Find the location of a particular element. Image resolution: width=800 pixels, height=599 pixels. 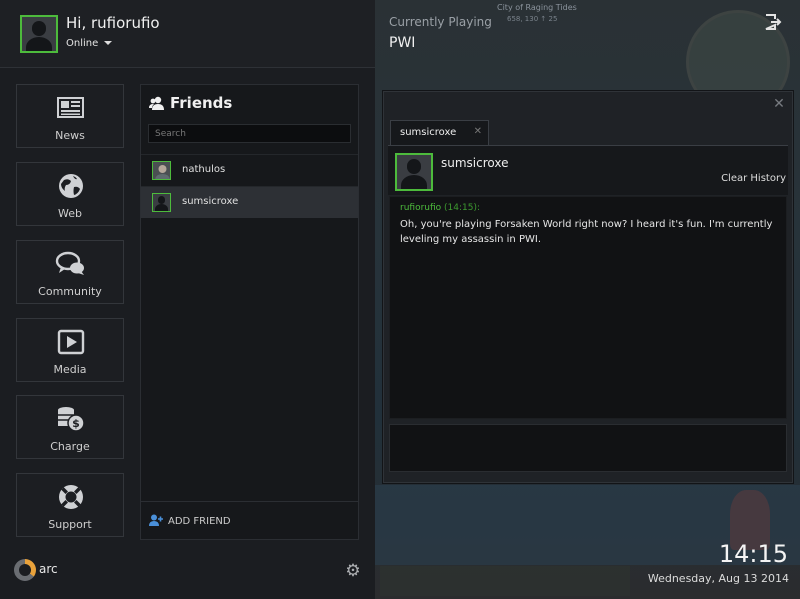

chat-header: sumsicroxe Clear History is located at coordinates (588, 170).